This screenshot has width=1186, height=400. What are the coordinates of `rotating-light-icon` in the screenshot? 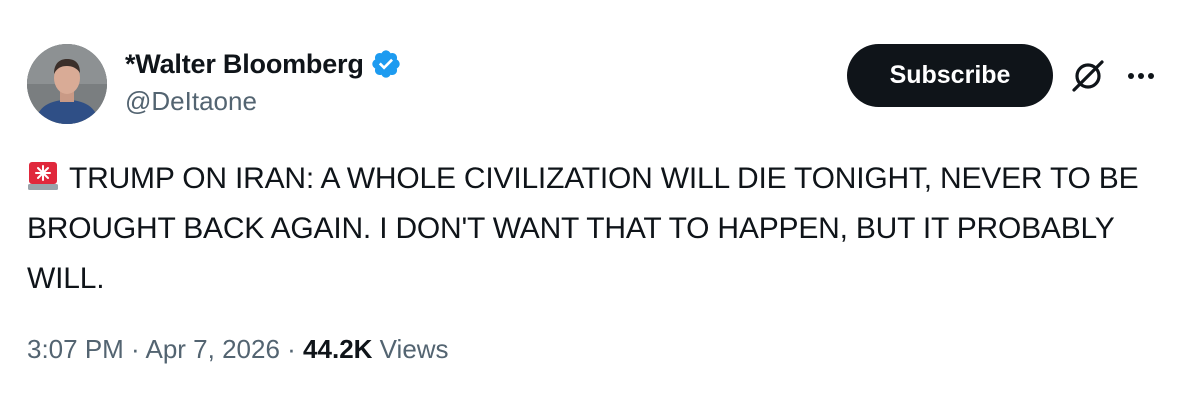 It's located at (43, 174).